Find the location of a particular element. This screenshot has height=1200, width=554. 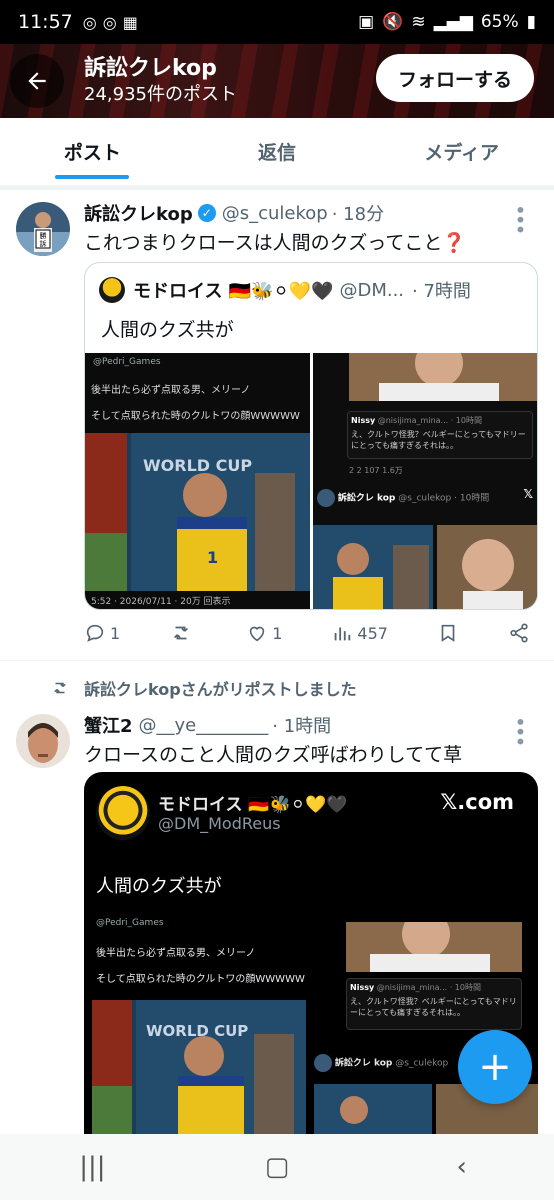

goalkeeper-photo: WORLD CUP 1 is located at coordinates (197, 512).